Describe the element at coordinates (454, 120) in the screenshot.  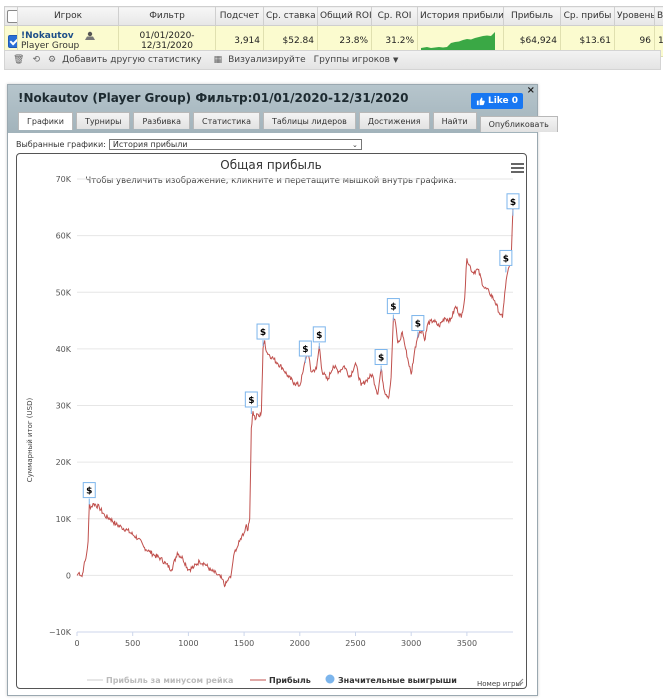
I see `tab-find: Найти` at that location.